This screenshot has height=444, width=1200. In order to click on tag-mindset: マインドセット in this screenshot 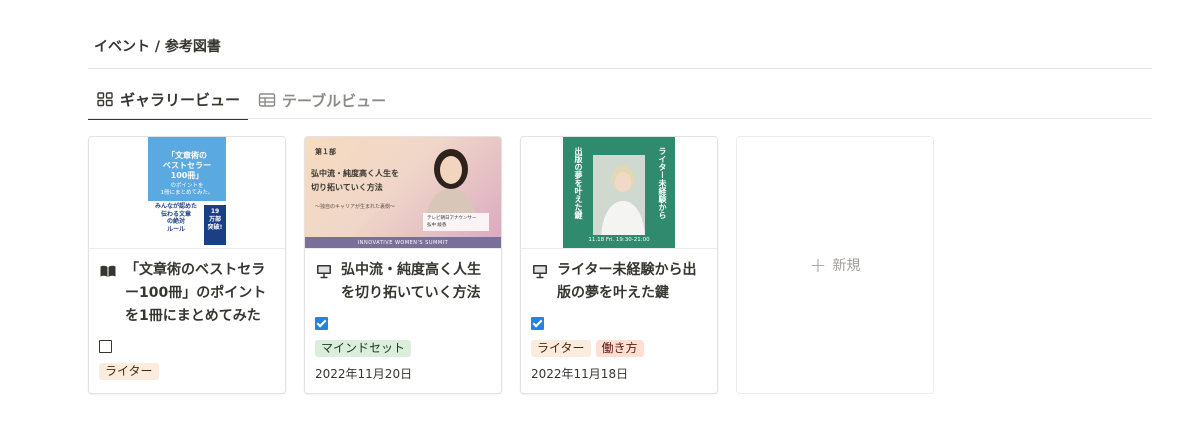, I will do `click(363, 348)`.